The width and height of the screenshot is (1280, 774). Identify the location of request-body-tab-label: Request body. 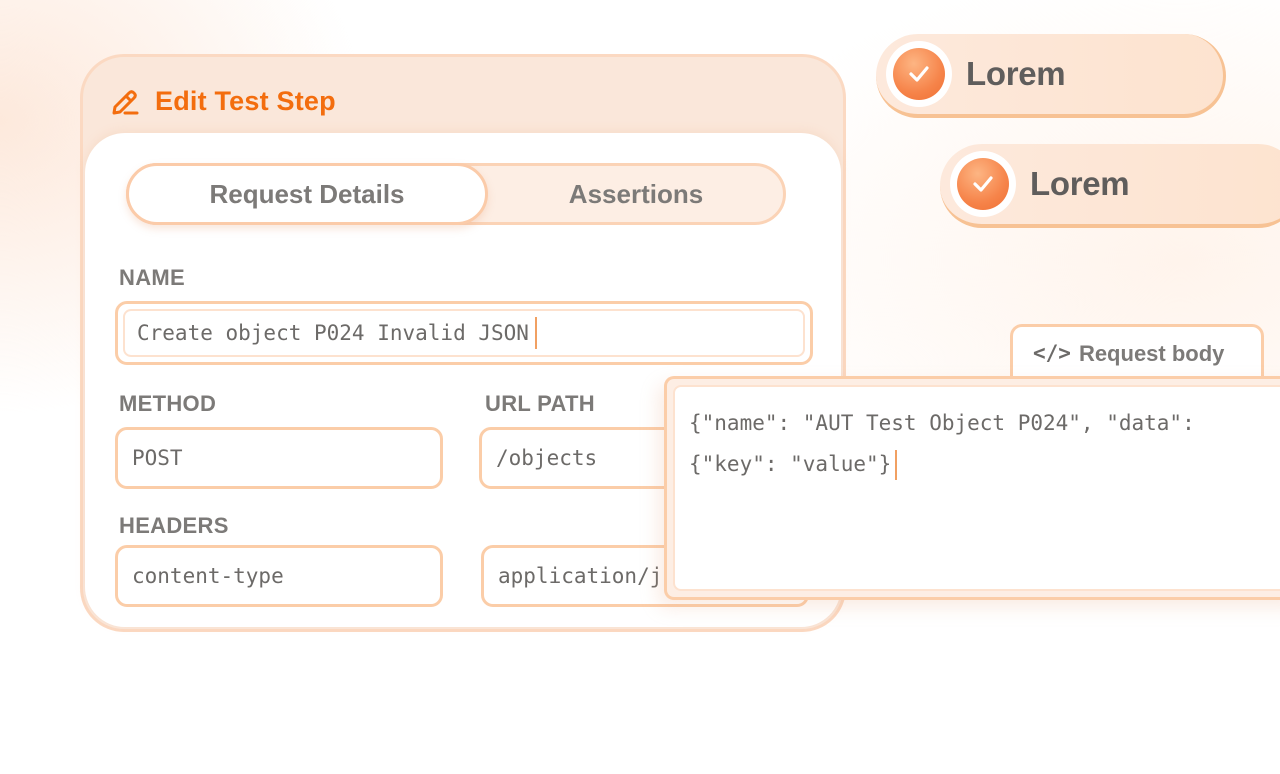
(1151, 353).